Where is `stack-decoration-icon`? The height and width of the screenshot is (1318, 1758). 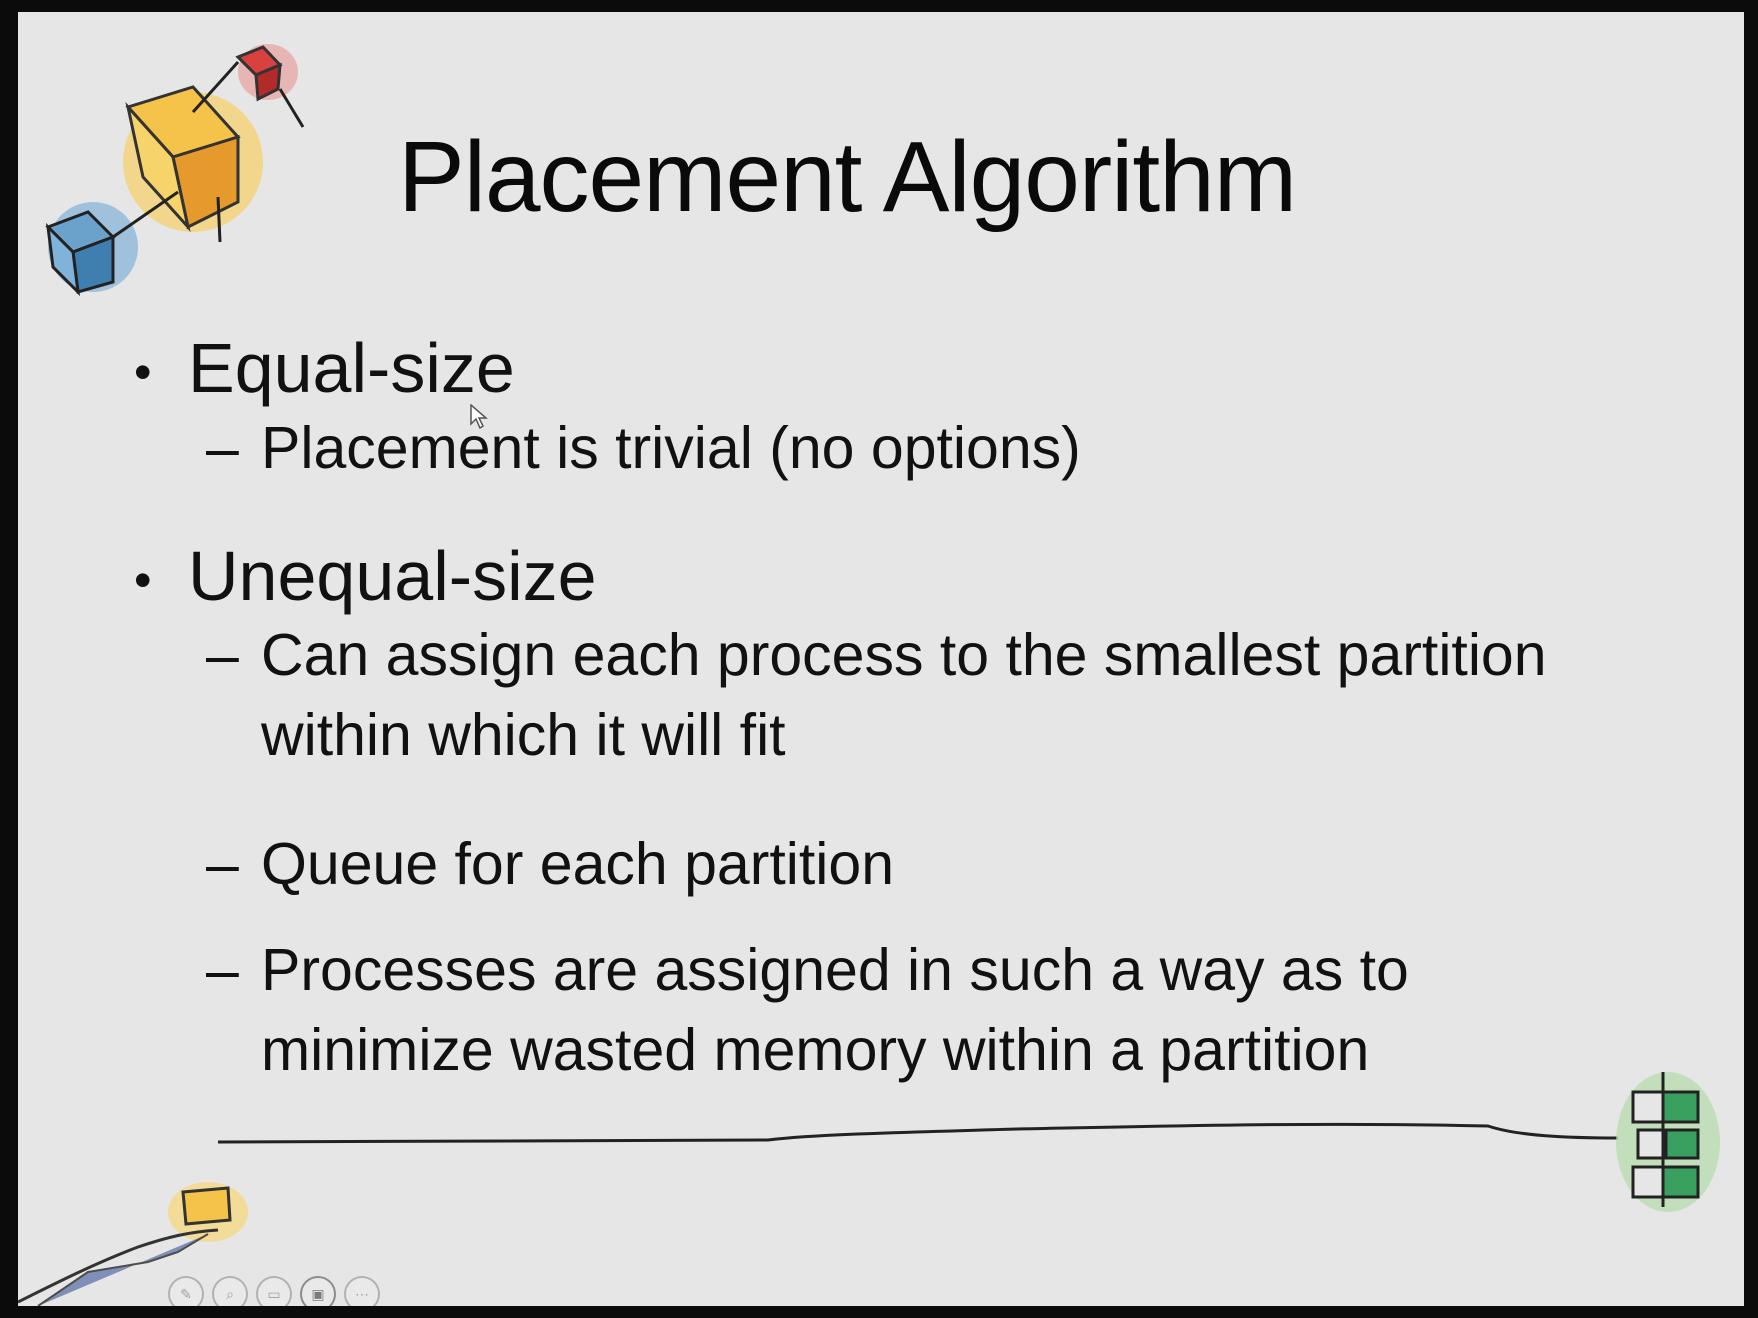 stack-decoration-icon is located at coordinates (1668, 1142).